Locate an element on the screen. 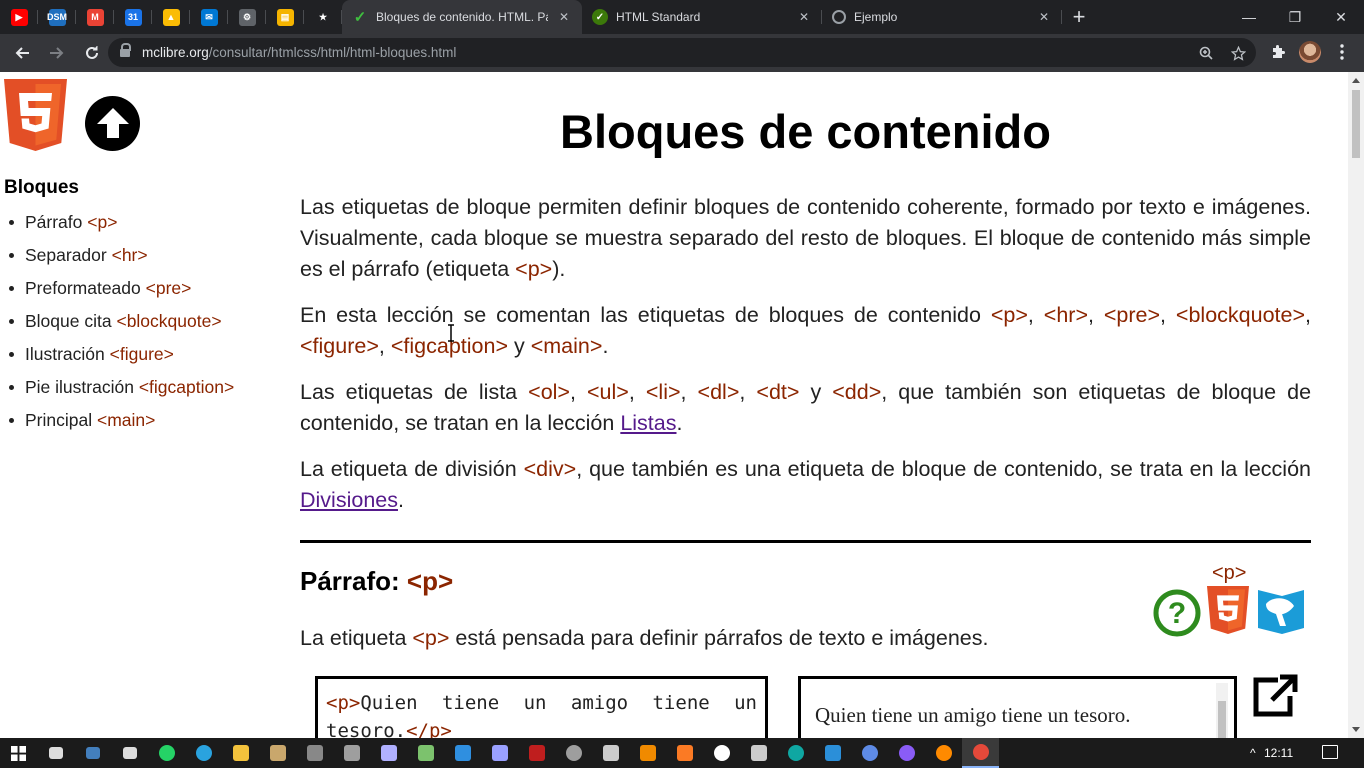 The height and width of the screenshot is (768, 1364). tab-title: HTML Standard is located at coordinates (658, 17).